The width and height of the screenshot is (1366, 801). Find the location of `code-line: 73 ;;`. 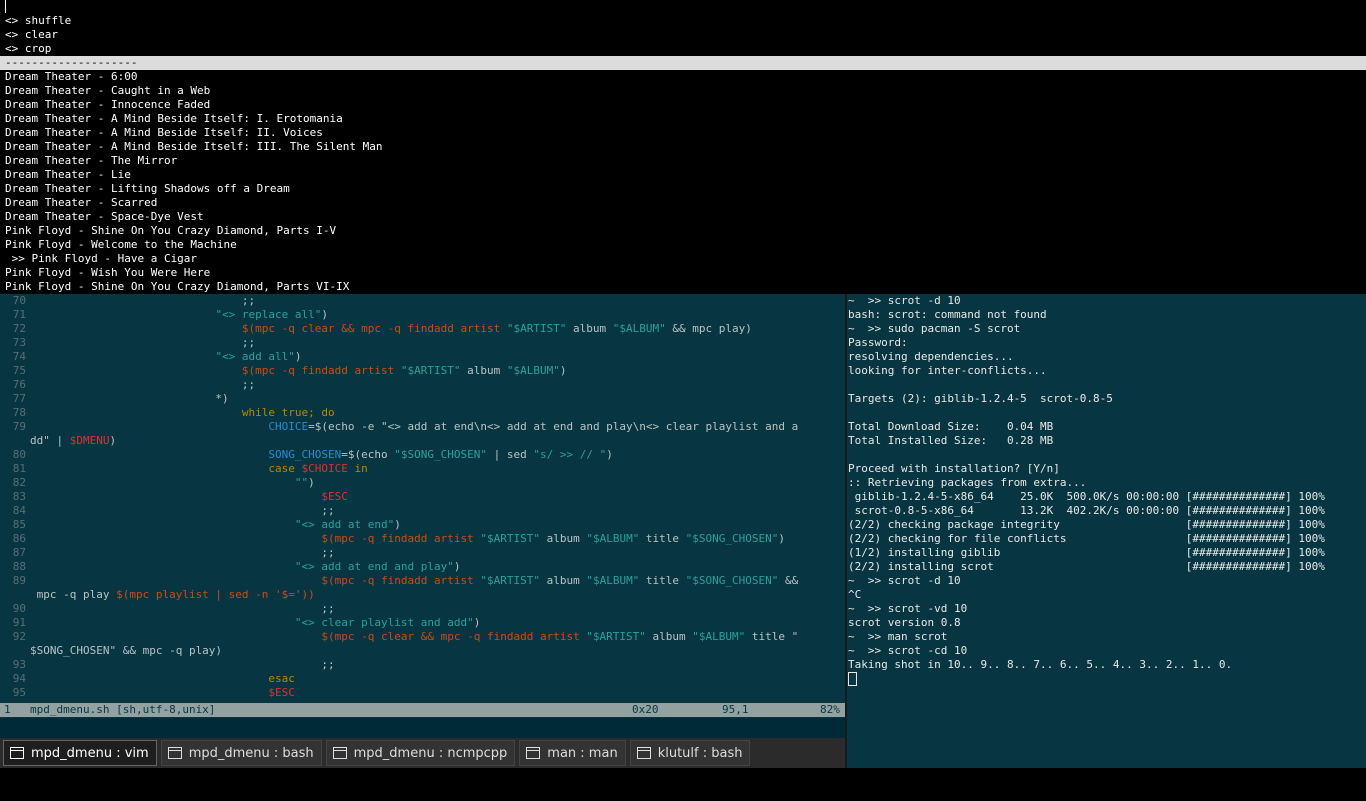

code-line: 73 ;; is located at coordinates (422, 343).